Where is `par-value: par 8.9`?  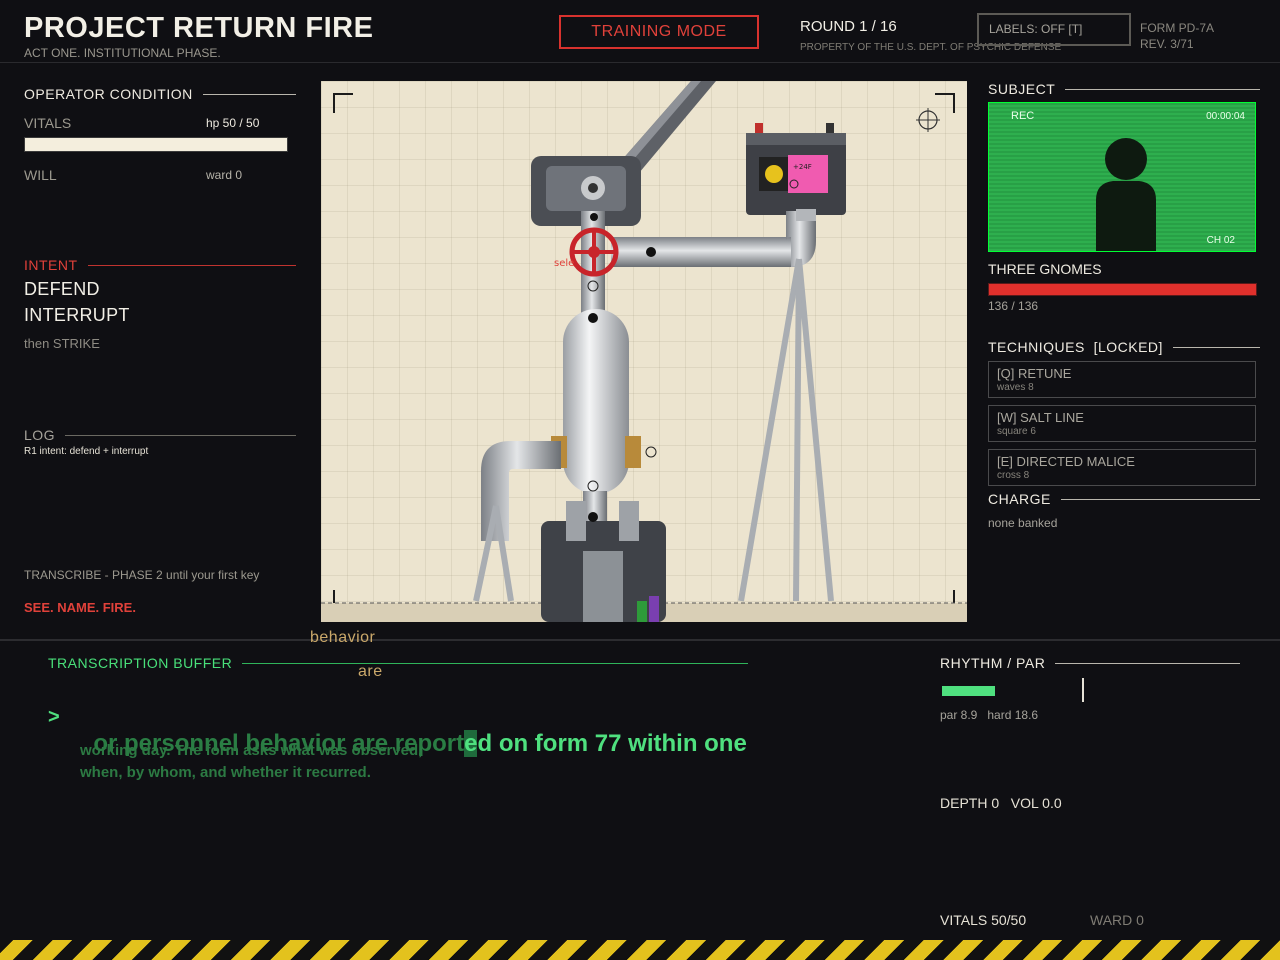
par-value: par 8.9 is located at coordinates (959, 715).